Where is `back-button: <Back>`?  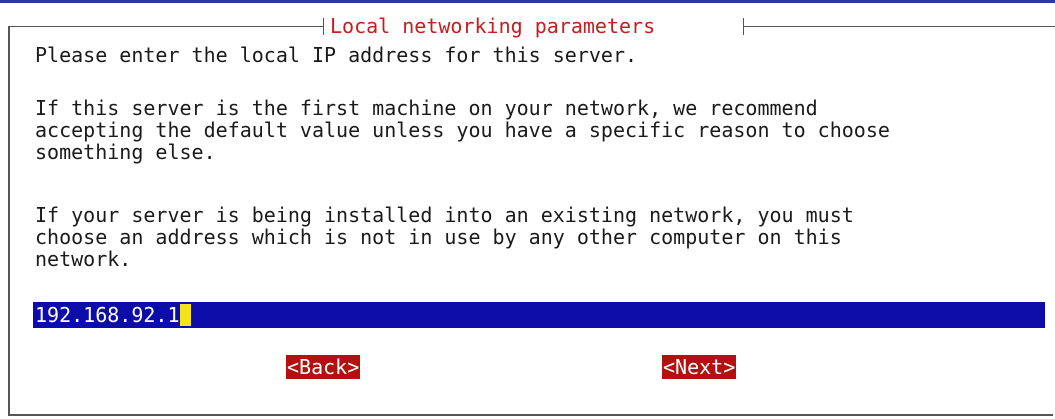 back-button: <Back> is located at coordinates (323, 367).